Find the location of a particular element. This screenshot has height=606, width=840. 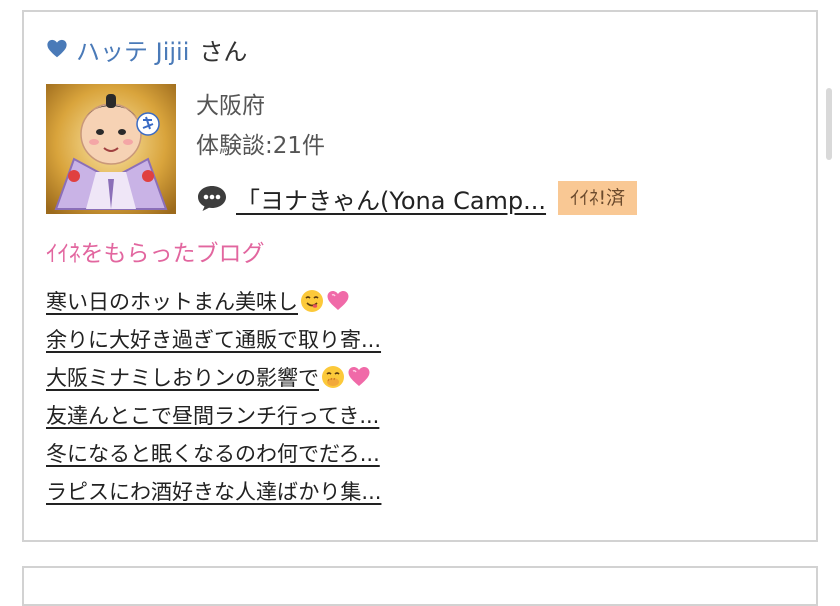

blog-link: 寒い日のホットまん美味し is located at coordinates (198, 301).